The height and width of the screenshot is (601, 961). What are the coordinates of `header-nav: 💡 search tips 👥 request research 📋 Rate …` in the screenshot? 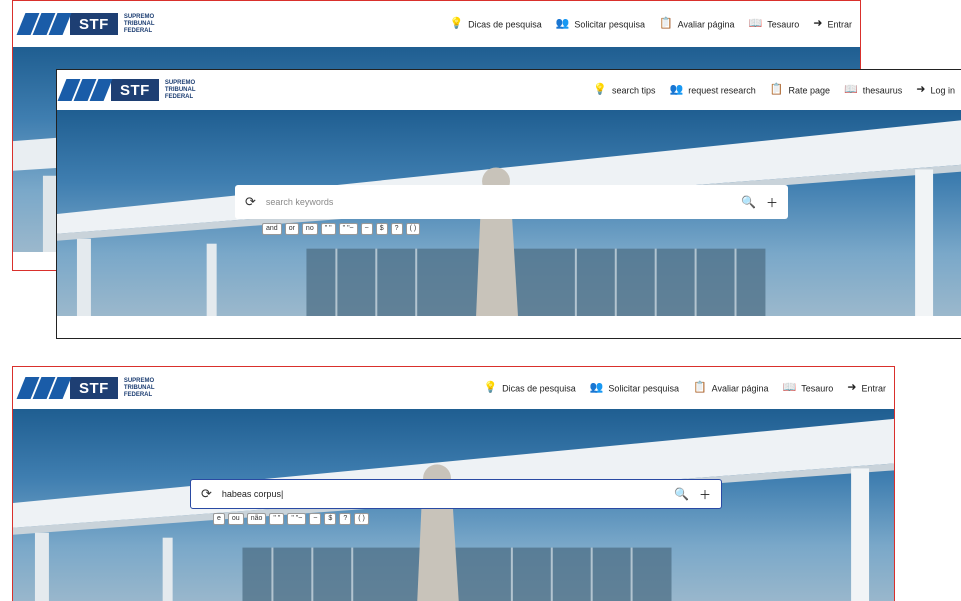 It's located at (774, 89).